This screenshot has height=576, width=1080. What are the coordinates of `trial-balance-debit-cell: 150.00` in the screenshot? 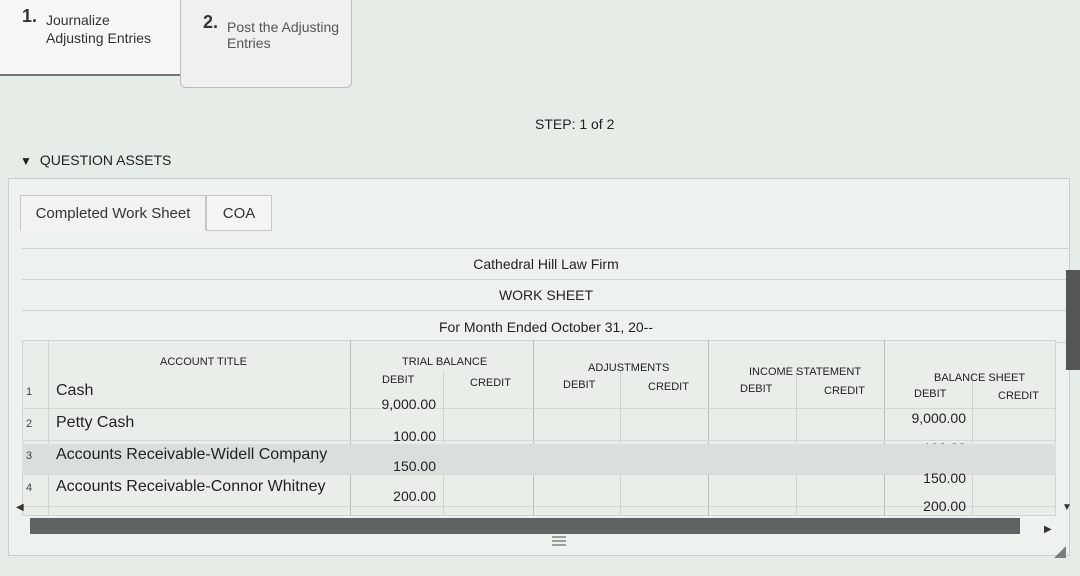 It's located at (414, 466).